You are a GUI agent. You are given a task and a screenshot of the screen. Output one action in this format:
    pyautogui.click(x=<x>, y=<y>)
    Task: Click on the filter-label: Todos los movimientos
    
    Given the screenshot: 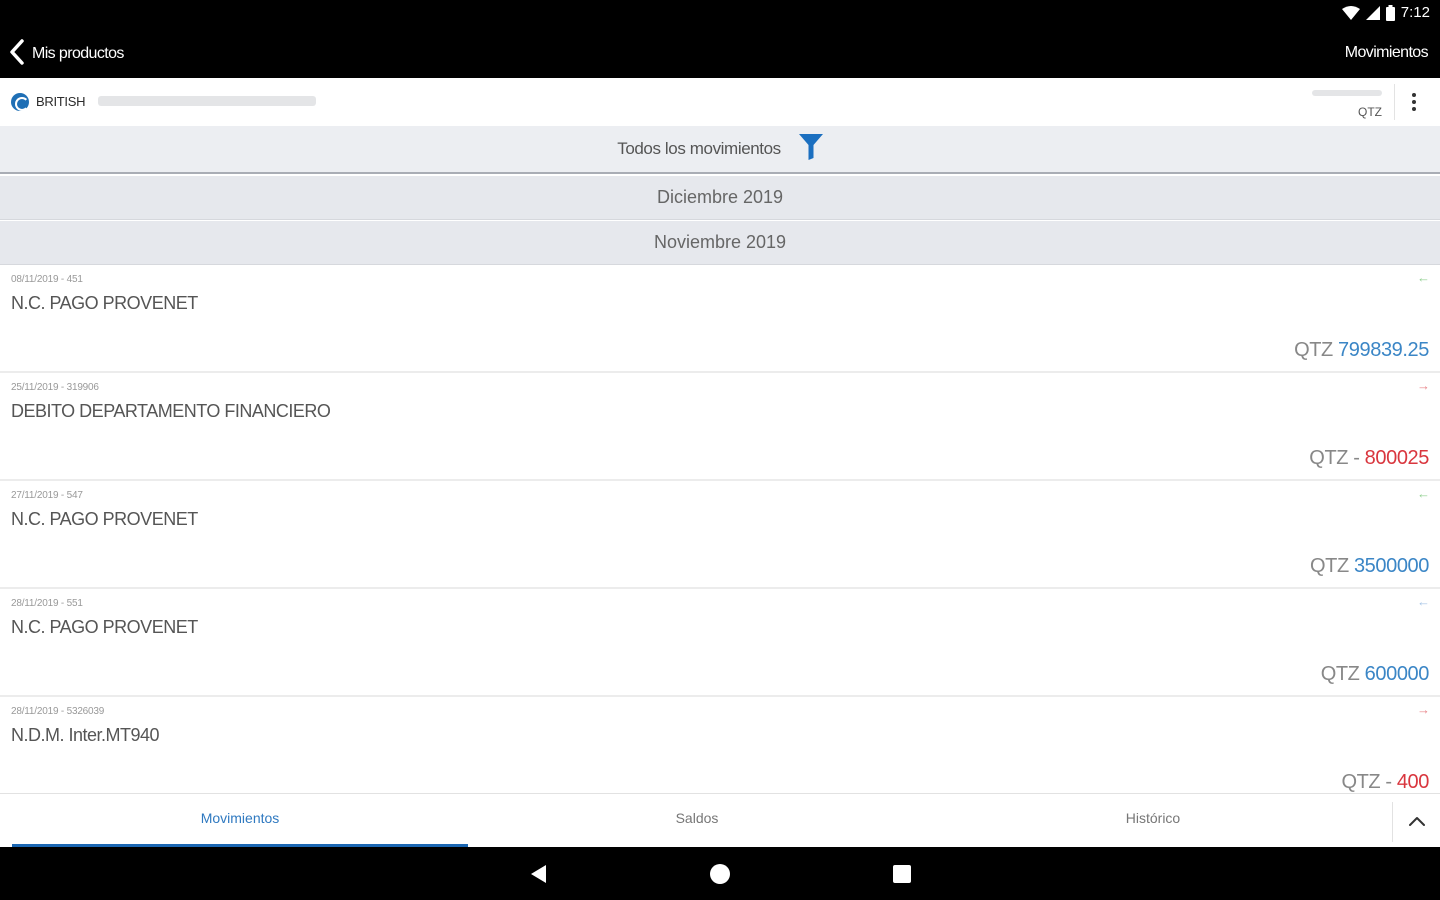 What is the action you would take?
    pyautogui.click(x=699, y=148)
    